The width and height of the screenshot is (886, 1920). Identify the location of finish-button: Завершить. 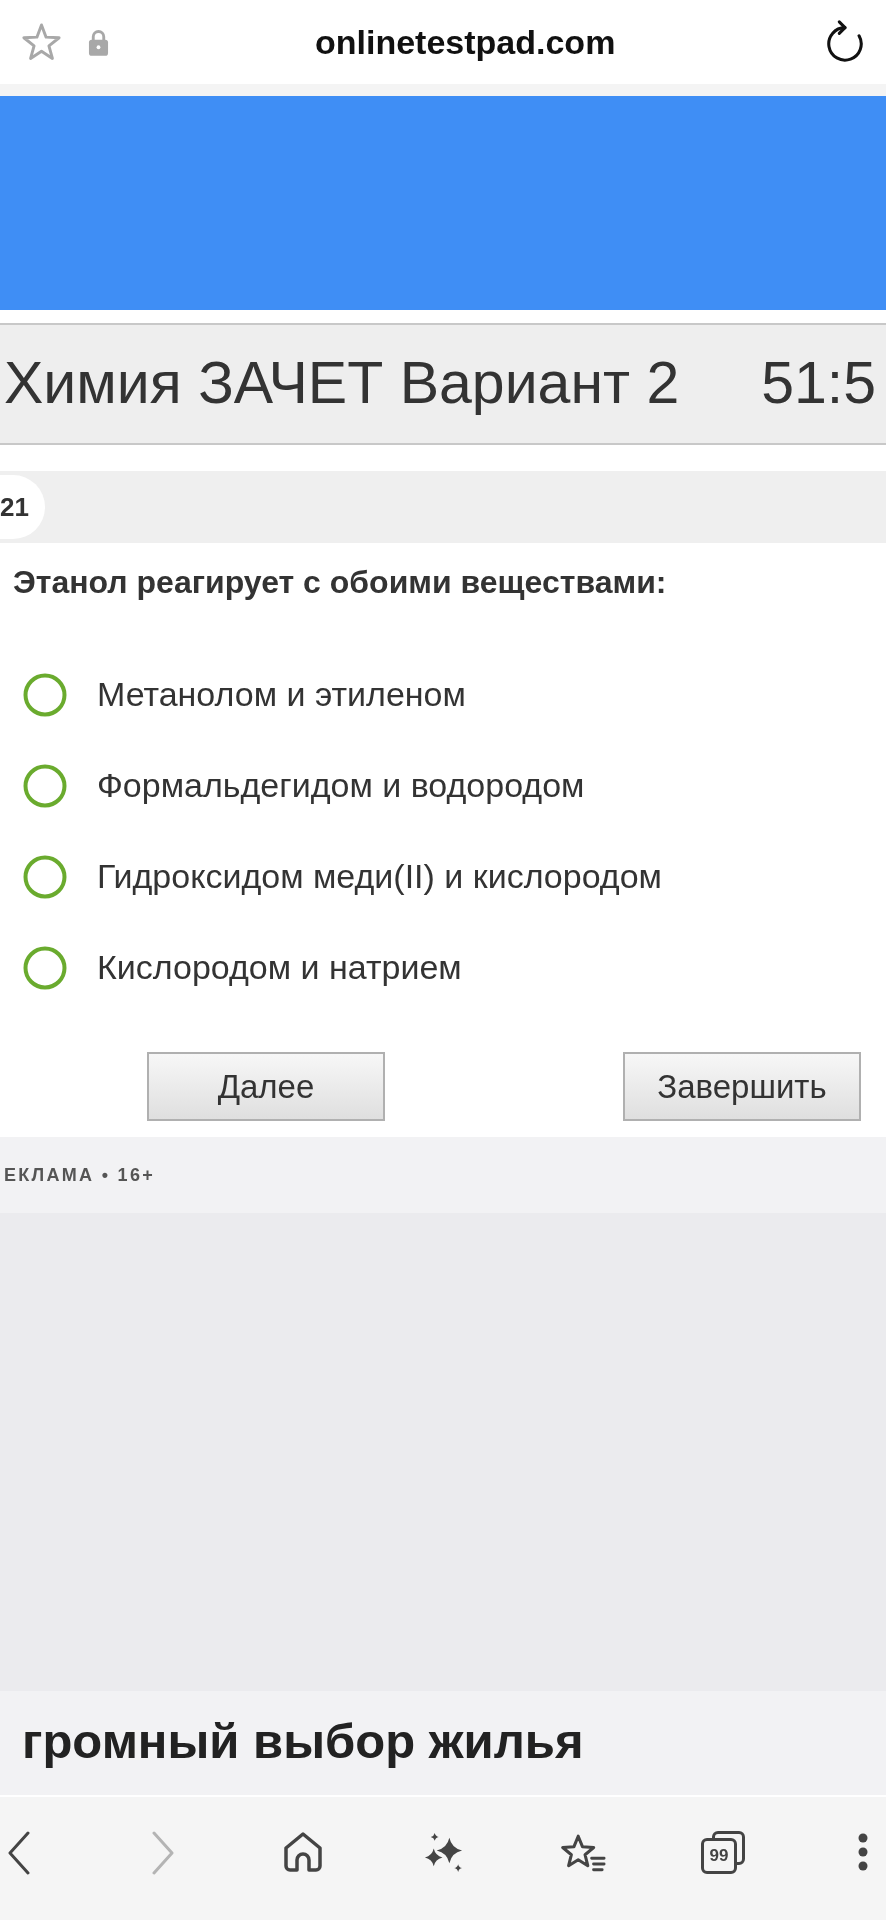
(742, 1086).